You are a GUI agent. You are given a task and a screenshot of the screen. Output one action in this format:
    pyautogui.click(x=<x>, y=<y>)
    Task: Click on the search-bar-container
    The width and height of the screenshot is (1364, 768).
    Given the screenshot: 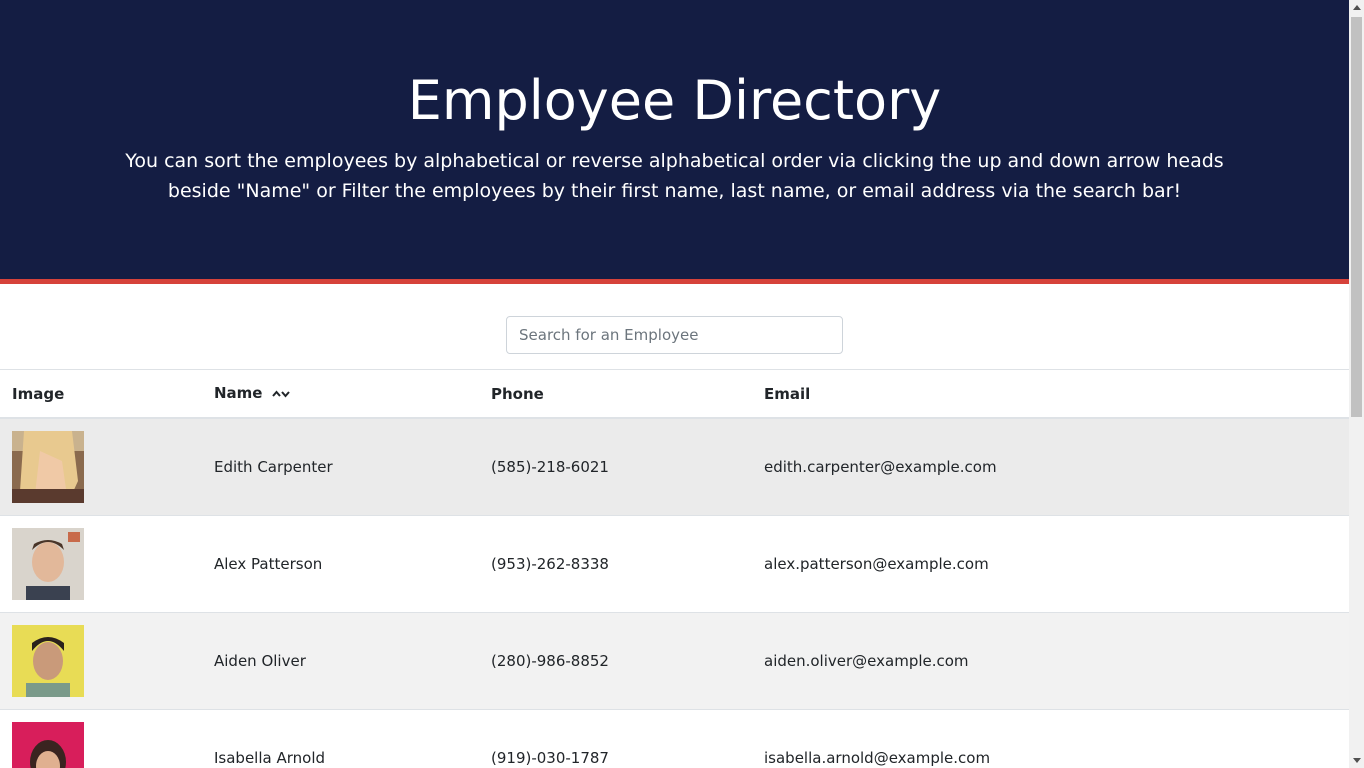 What is the action you would take?
    pyautogui.click(x=674, y=327)
    